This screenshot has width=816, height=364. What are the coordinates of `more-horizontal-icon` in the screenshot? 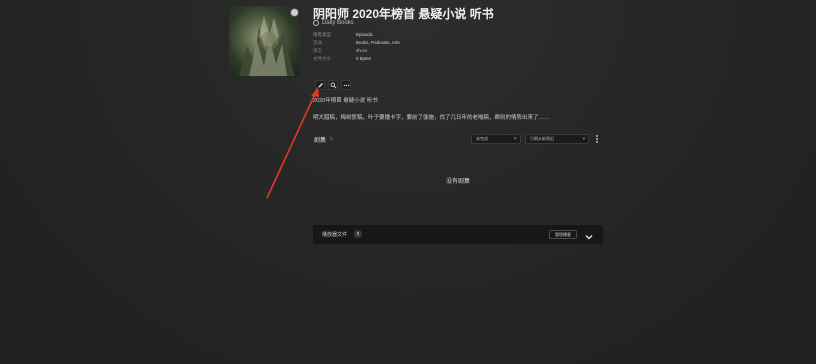 It's located at (346, 85).